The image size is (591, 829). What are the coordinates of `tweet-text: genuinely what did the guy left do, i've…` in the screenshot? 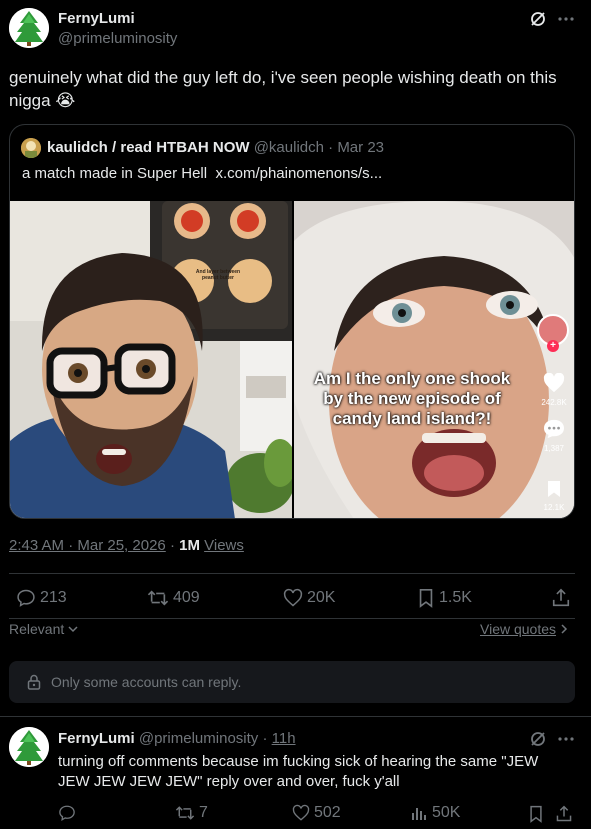 It's located at (294, 89).